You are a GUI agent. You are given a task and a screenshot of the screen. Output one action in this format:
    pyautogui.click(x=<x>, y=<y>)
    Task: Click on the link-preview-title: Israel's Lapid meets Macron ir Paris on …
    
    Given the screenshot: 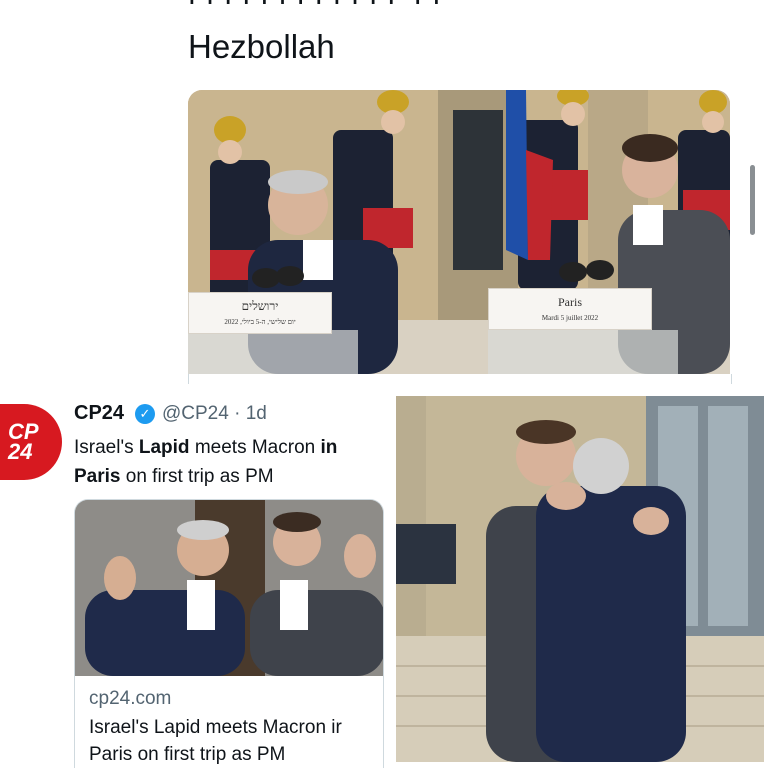 What is the action you would take?
    pyautogui.click(x=236, y=741)
    